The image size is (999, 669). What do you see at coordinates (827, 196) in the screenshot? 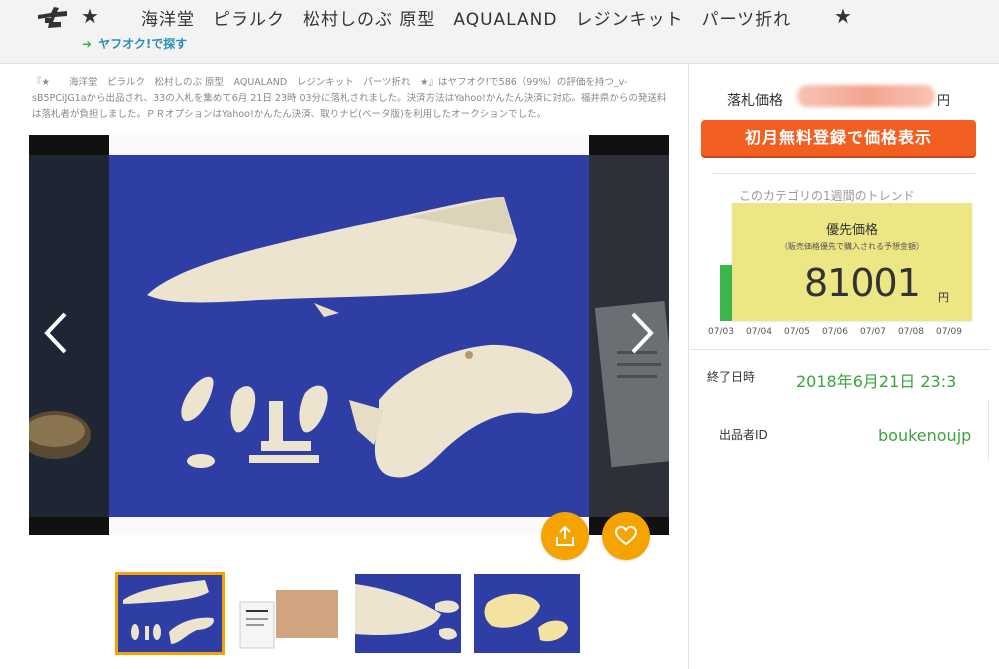
I see `trend-title: このカテゴリの1週間のトレンド` at bounding box center [827, 196].